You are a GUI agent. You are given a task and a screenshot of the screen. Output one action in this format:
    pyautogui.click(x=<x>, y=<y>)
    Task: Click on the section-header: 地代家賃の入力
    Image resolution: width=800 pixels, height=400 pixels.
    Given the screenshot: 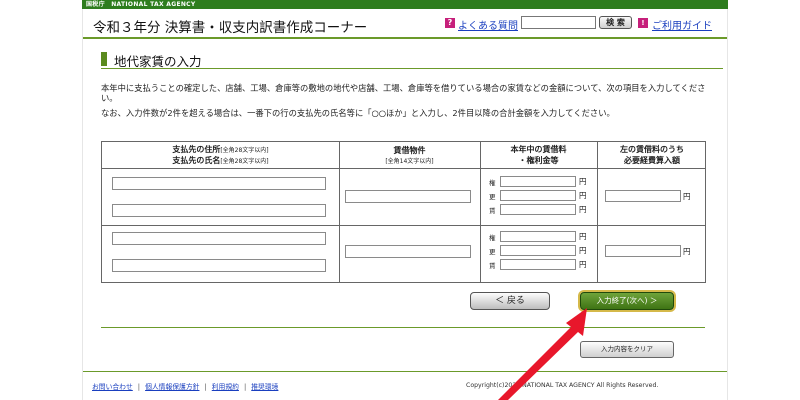 What is the action you would take?
    pyautogui.click(x=412, y=59)
    